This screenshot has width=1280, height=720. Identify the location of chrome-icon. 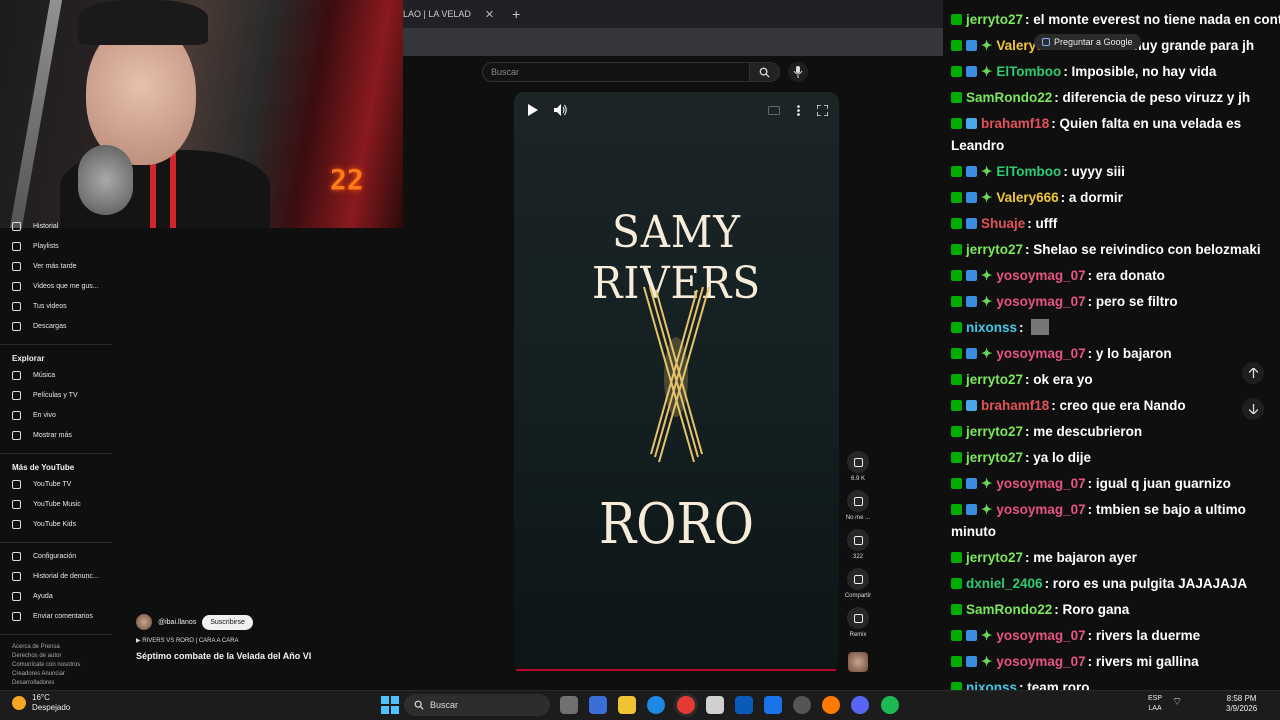
(686, 705).